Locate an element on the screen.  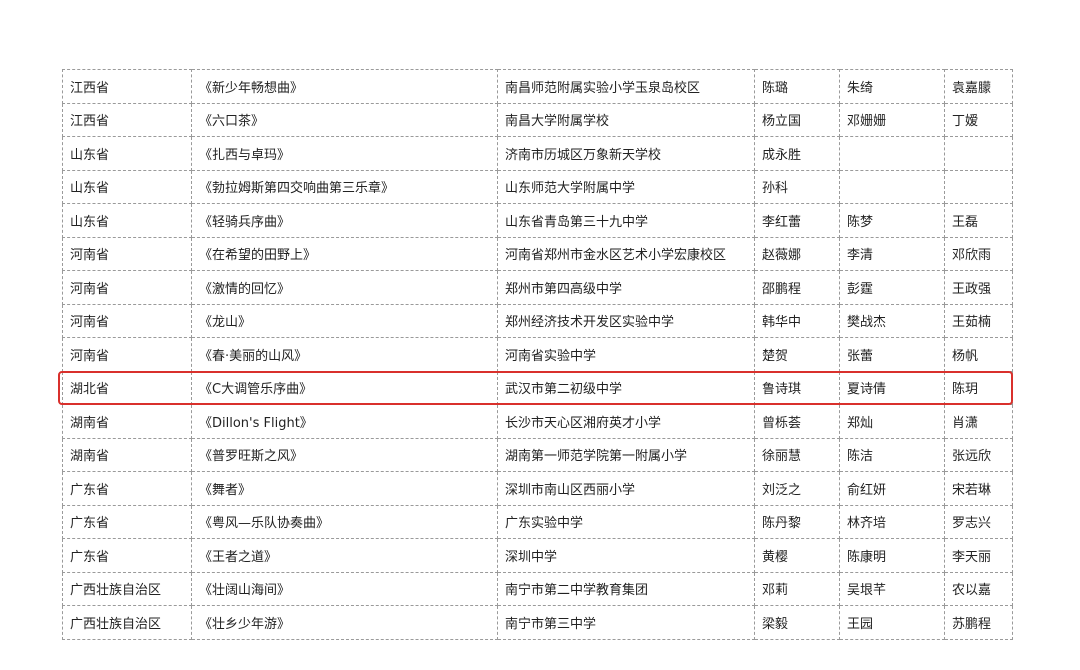
piece-title-cell: 《普罗旺斯之风》 is located at coordinates (344, 454).